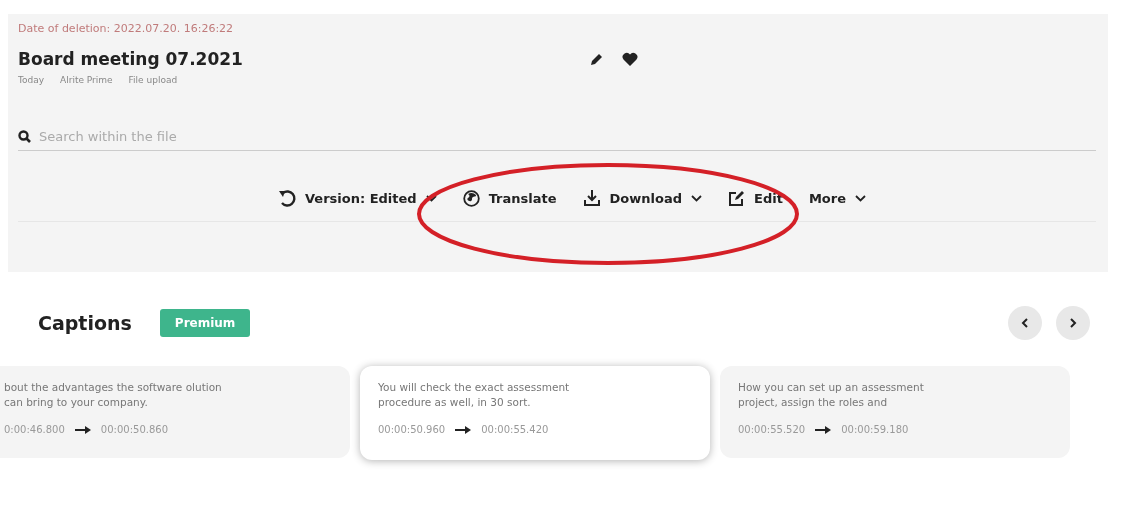  Describe the element at coordinates (86, 80) in the screenshot. I see `file-meta: Alrite Prime` at that location.